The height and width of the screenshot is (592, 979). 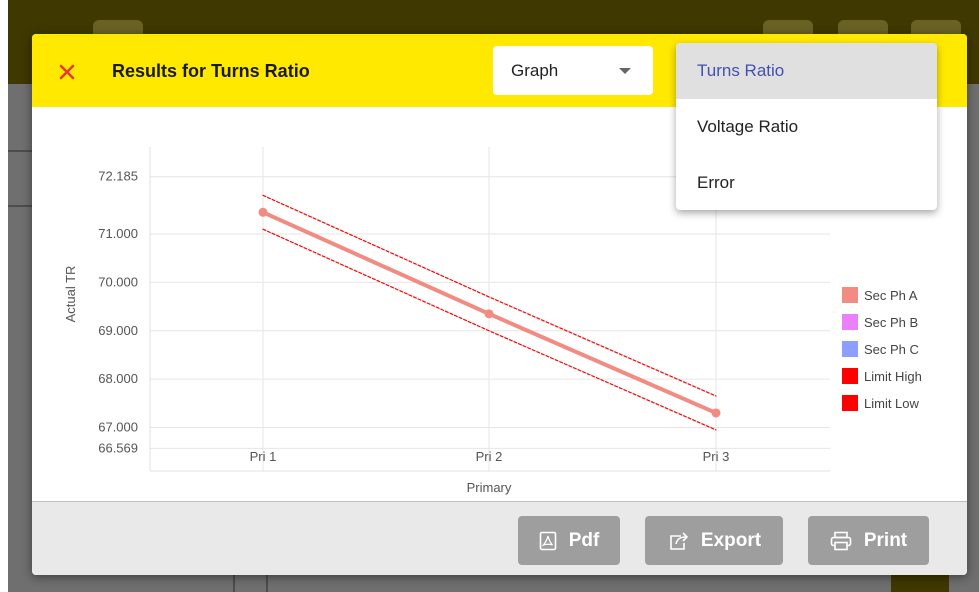 What do you see at coordinates (263, 456) in the screenshot?
I see `x-tick-label: Pri 1` at bounding box center [263, 456].